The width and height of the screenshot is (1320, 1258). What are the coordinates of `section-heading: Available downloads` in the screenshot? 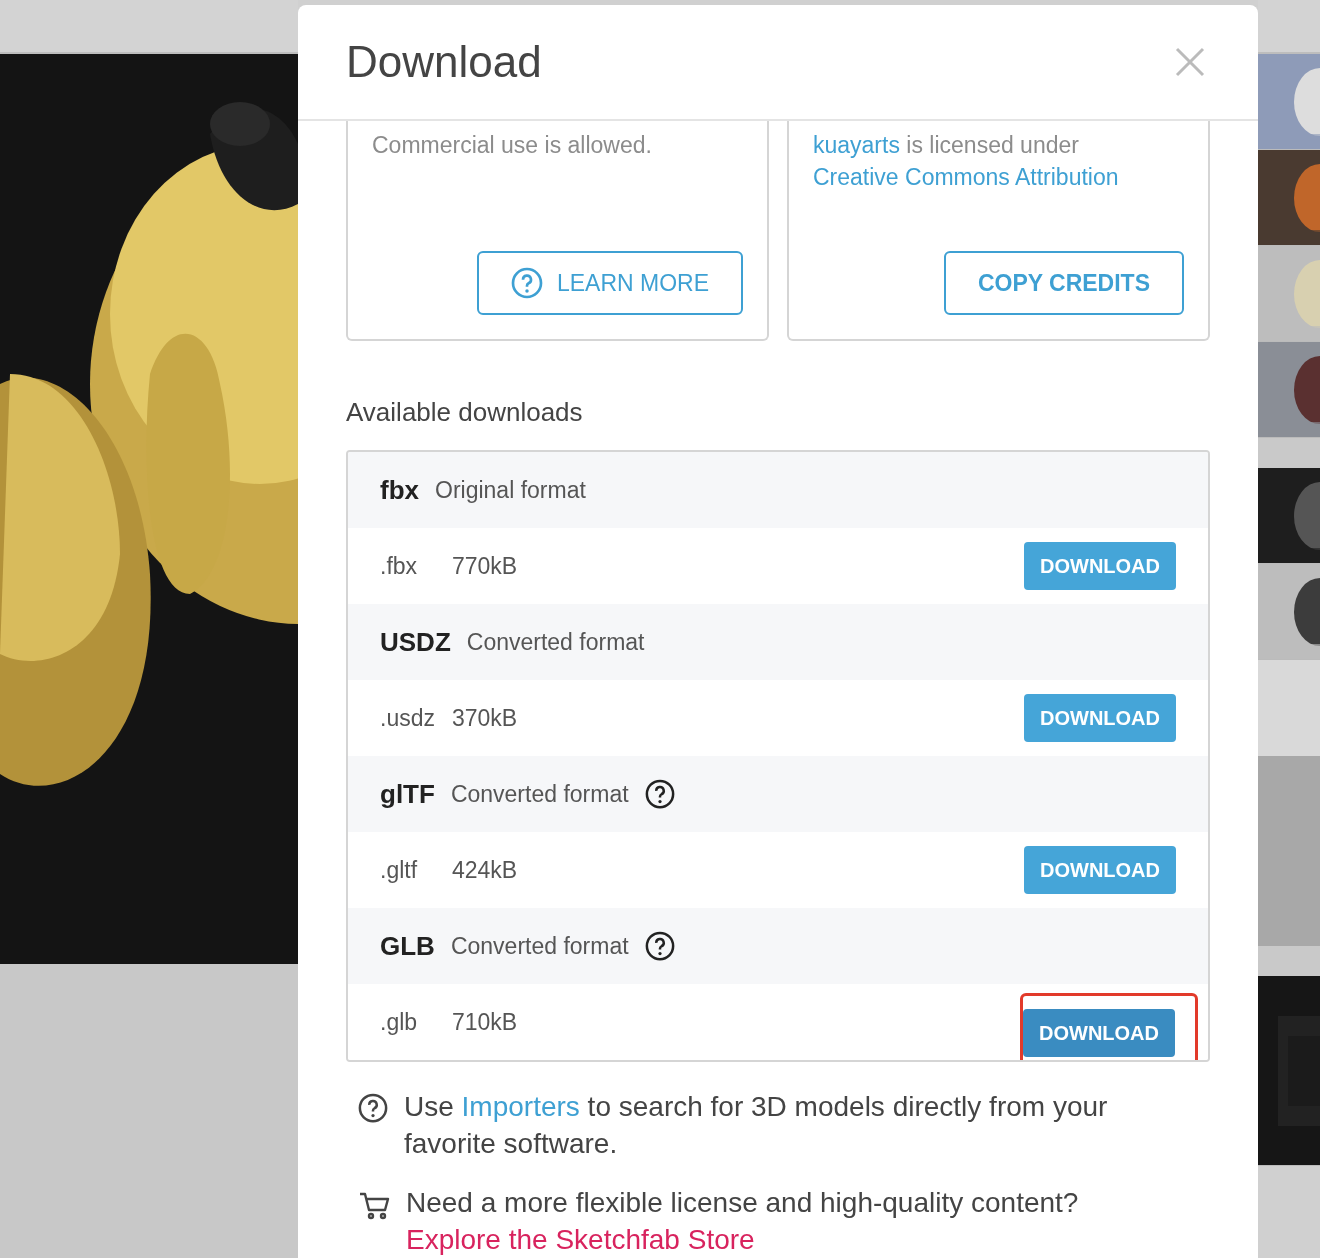 It's located at (465, 412).